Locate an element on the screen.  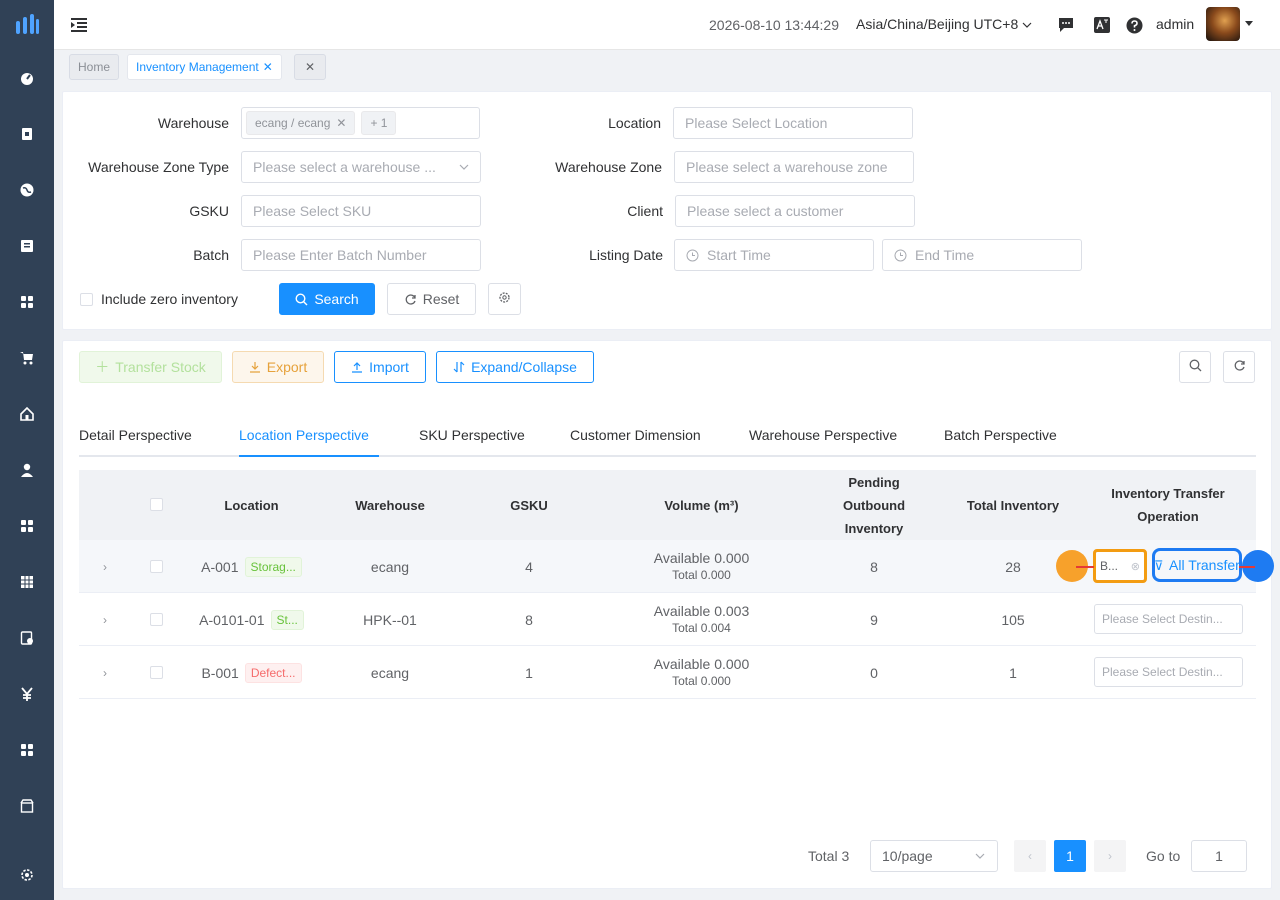
document-icon is located at coordinates (27, 246).